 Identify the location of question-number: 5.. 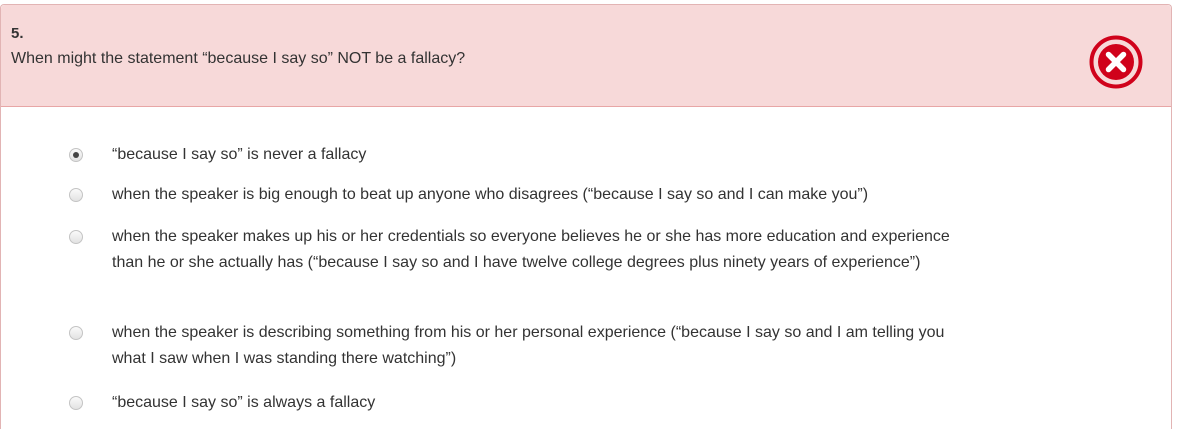
(17, 33).